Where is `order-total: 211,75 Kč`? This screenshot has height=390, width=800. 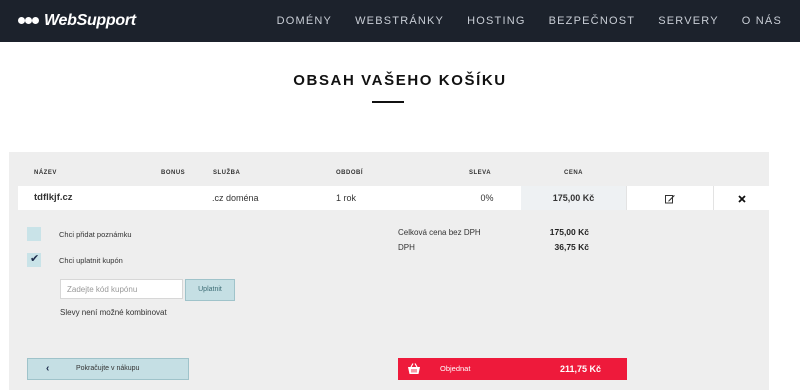
order-total: 211,75 Kč is located at coordinates (580, 369).